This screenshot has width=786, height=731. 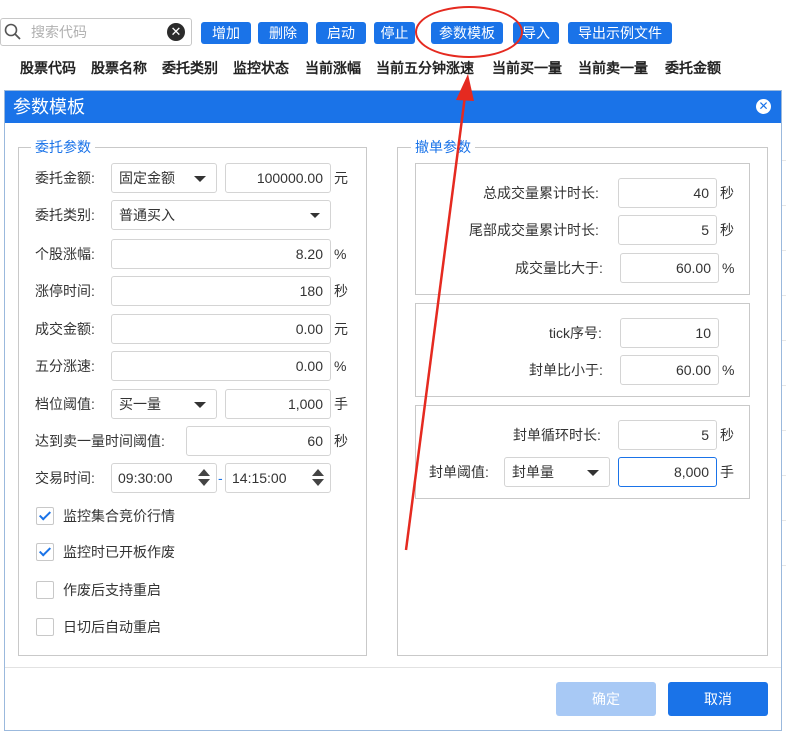 What do you see at coordinates (341, 329) in the screenshot?
I see `turnover-unit: 元` at bounding box center [341, 329].